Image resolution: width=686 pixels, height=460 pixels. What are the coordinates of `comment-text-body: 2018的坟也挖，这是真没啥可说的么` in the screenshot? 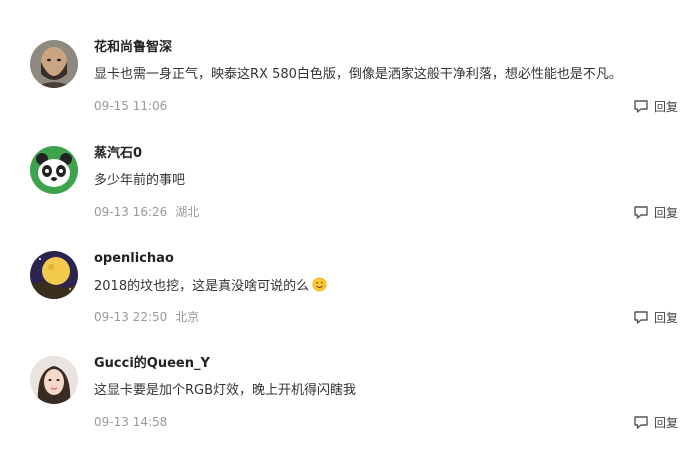 It's located at (202, 286).